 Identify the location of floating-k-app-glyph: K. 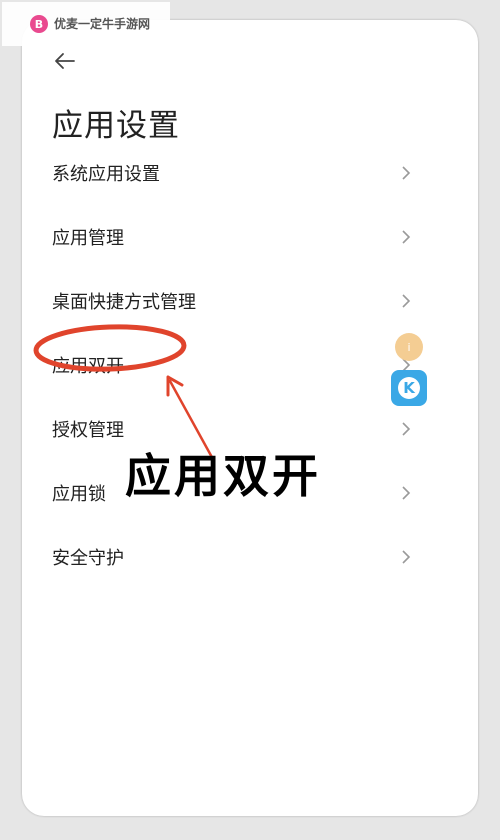
(409, 388).